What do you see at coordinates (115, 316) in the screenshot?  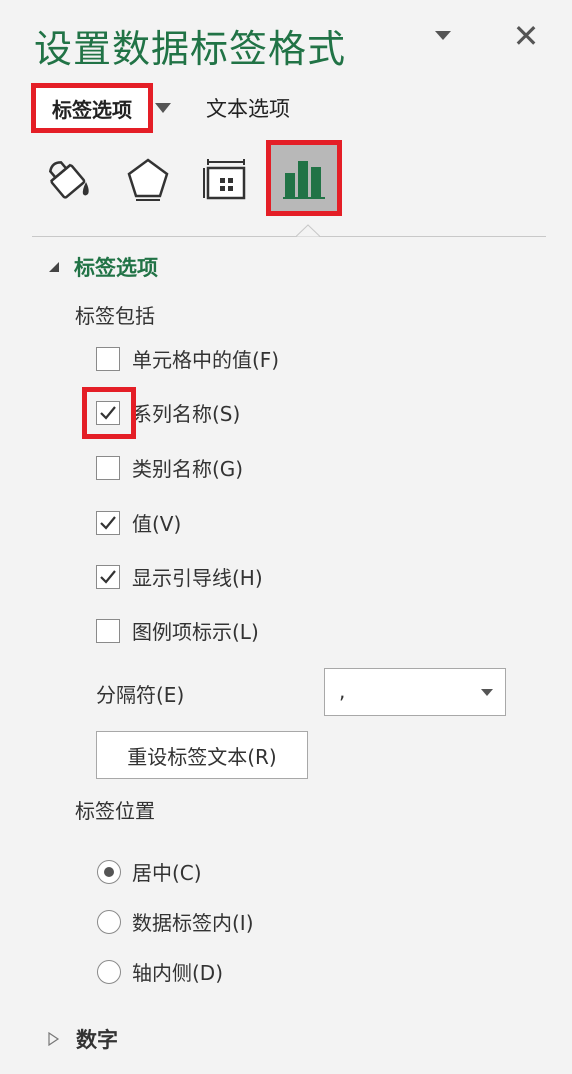 I see `label-contains-heading: 标签包括` at bounding box center [115, 316].